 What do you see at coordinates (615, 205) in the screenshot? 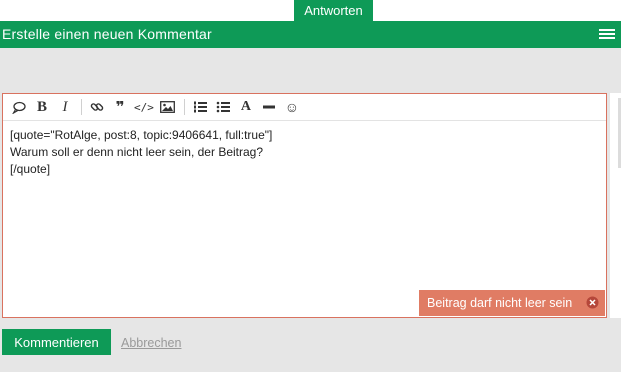
I see `preview-pane` at bounding box center [615, 205].